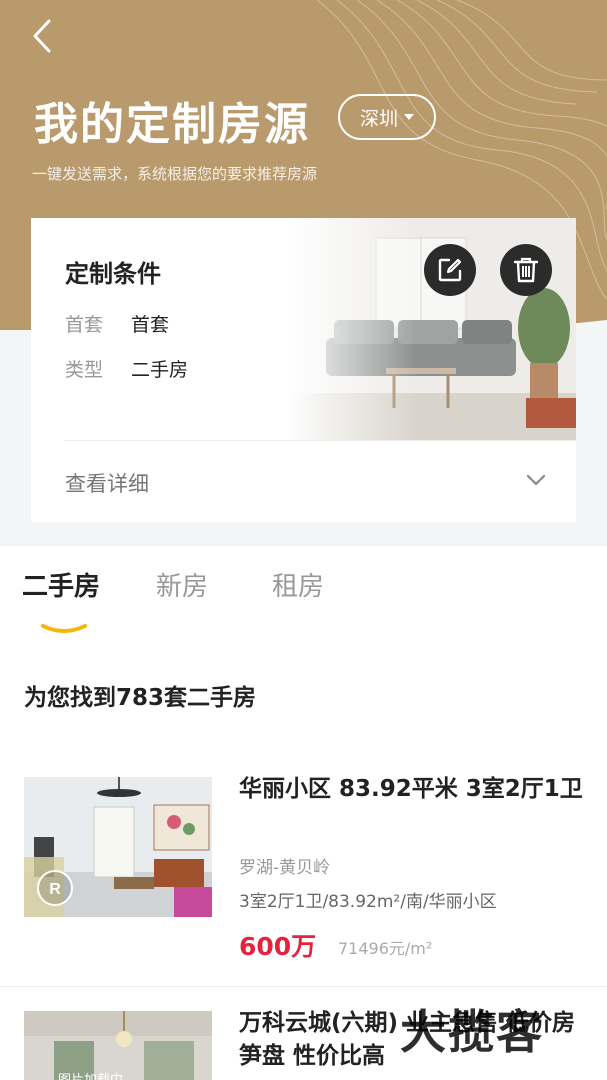 The image size is (607, 1080). I want to click on listing-area: 罗湖-黄贝岭, so click(285, 868).